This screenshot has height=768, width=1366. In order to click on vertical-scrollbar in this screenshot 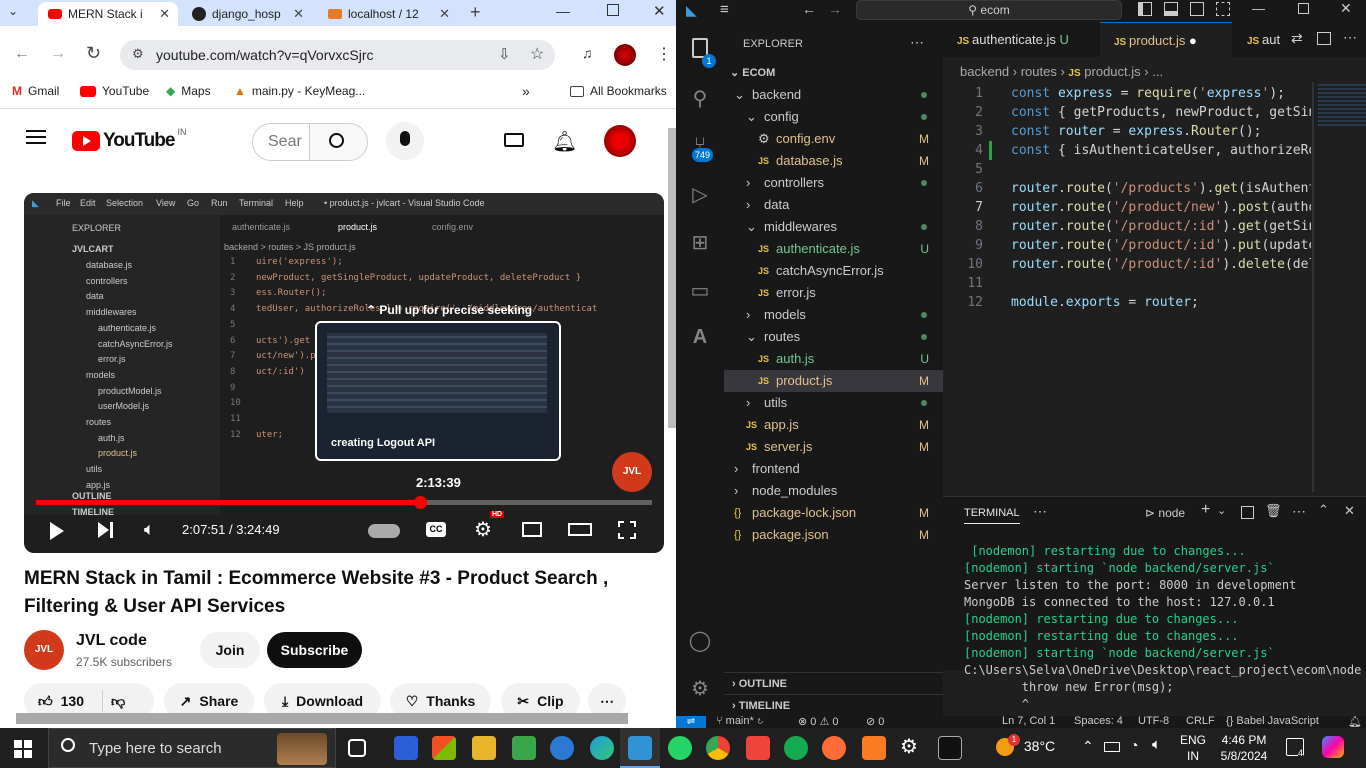, I will do `click(672, 278)`.